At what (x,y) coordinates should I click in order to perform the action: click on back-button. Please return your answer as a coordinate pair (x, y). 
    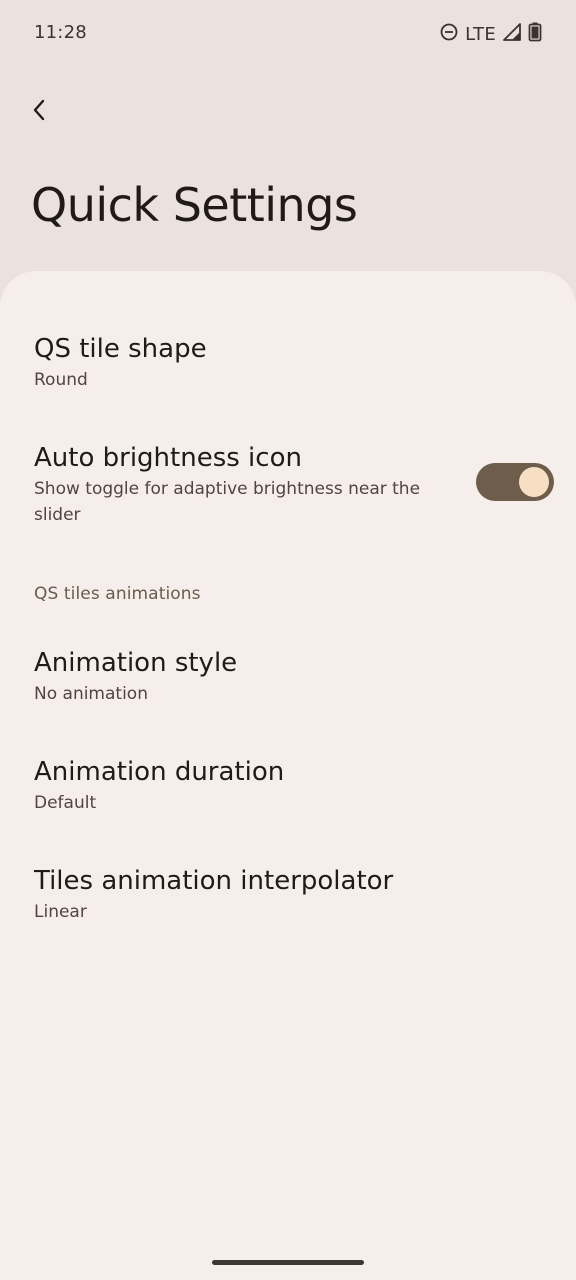
    Looking at the image, I should click on (40, 112).